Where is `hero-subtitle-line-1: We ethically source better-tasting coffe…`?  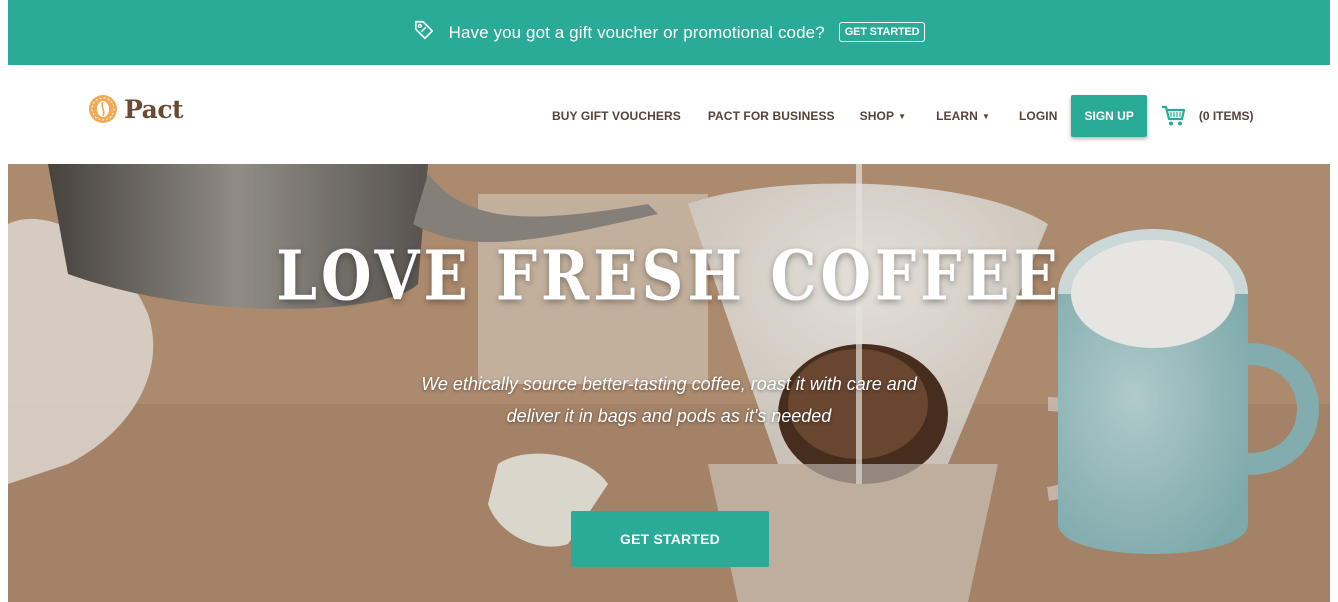 hero-subtitle-line-1: We ethically source better-tasting coffe… is located at coordinates (669, 384).